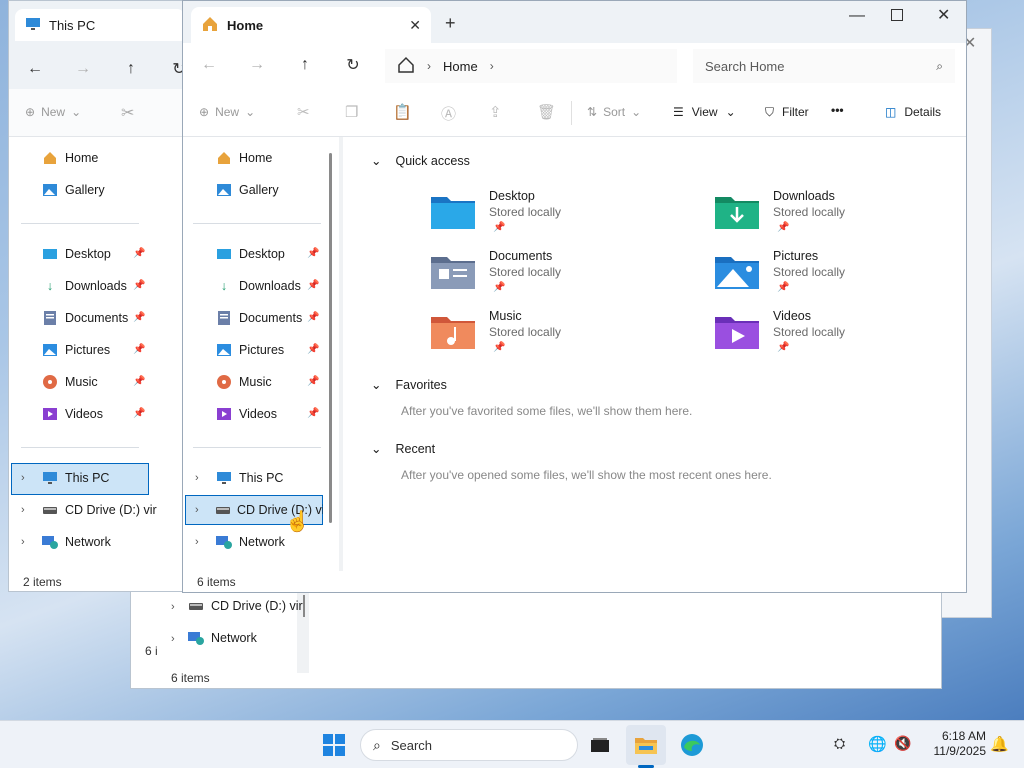  I want to click on search-box: Search Home ⌕, so click(824, 66).